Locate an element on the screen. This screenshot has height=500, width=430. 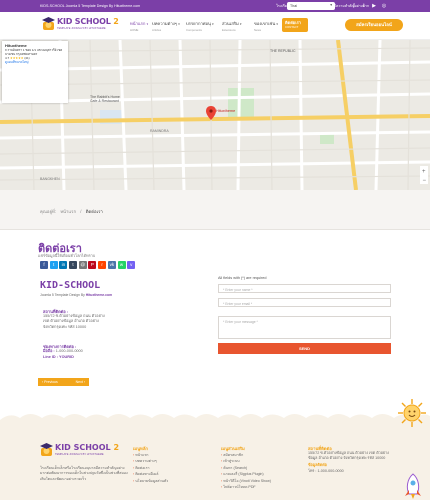
breadcrumb-home: หน้าแรก is located at coordinates (68, 211).